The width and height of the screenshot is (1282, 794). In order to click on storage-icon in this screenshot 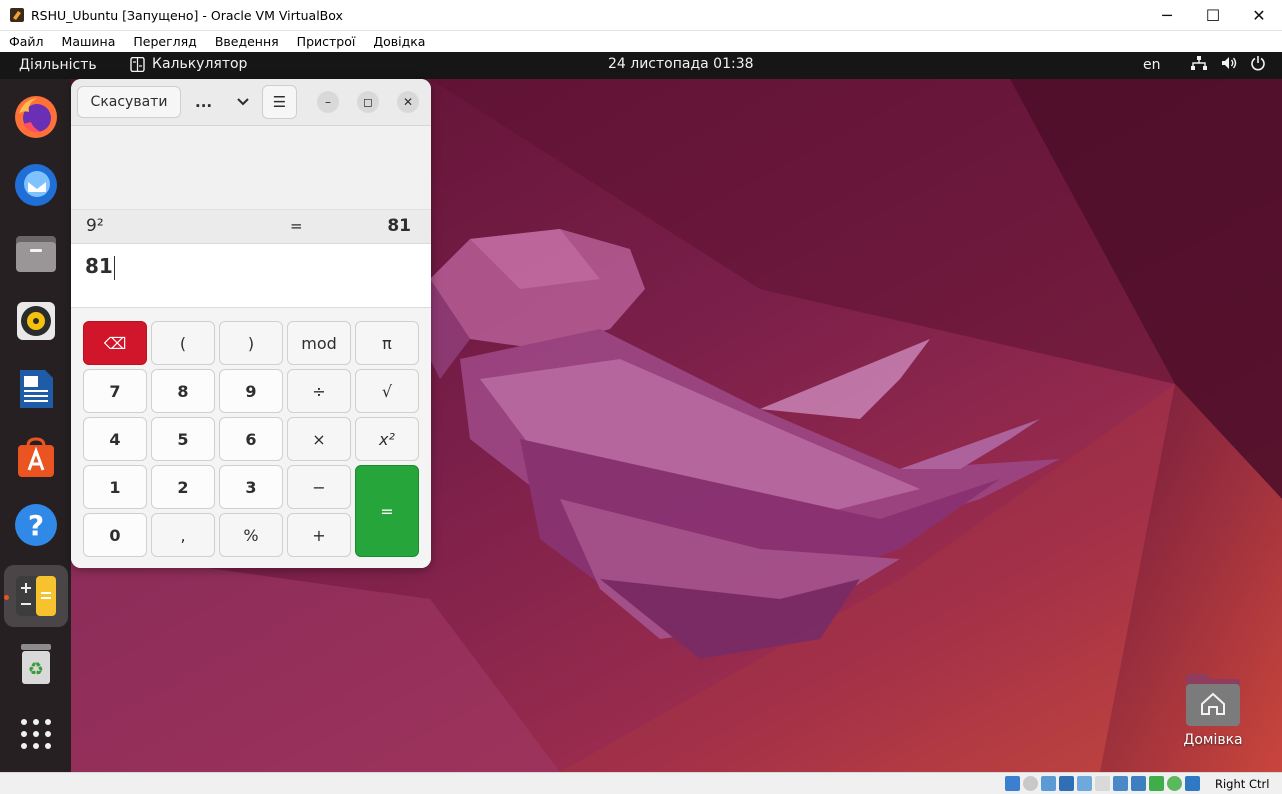, I will do `click(1012, 783)`.